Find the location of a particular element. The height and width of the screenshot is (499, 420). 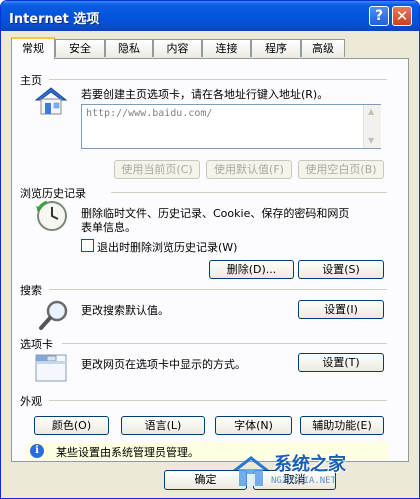

search-settings-button: 设置(I) is located at coordinates (341, 309).